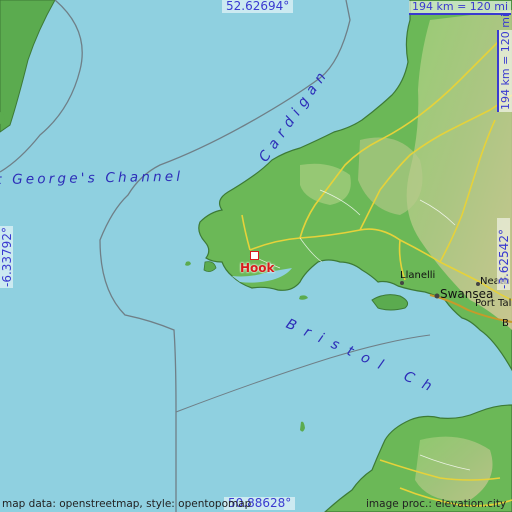 This screenshot has height=512, width=512. I want to click on attribution-image-proc: image proc.: elevation.city, so click(436, 504).